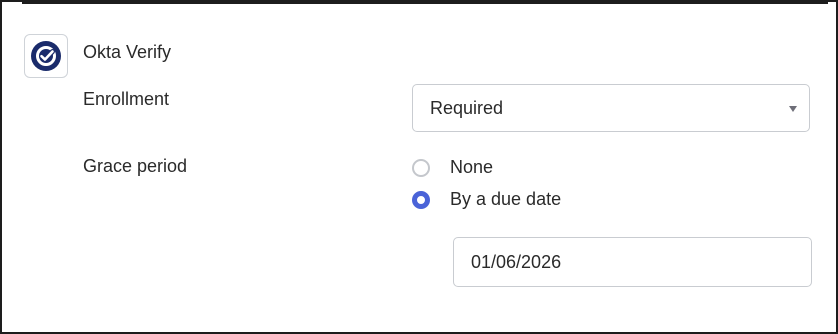  I want to click on authenticator-name: Okta Verify, so click(127, 52).